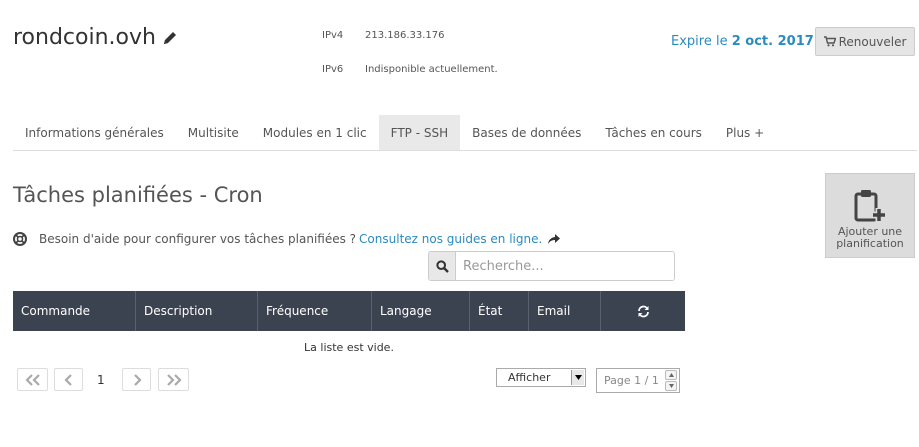  What do you see at coordinates (870, 206) in the screenshot?
I see `clipboard-add-icon` at bounding box center [870, 206].